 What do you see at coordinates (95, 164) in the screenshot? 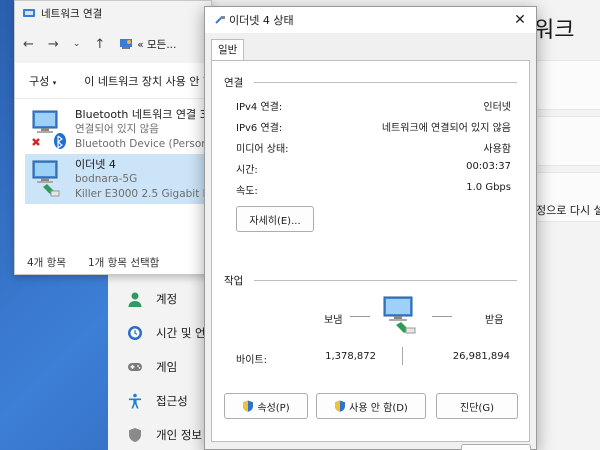
I see `connection-name: 이더넷 4` at bounding box center [95, 164].